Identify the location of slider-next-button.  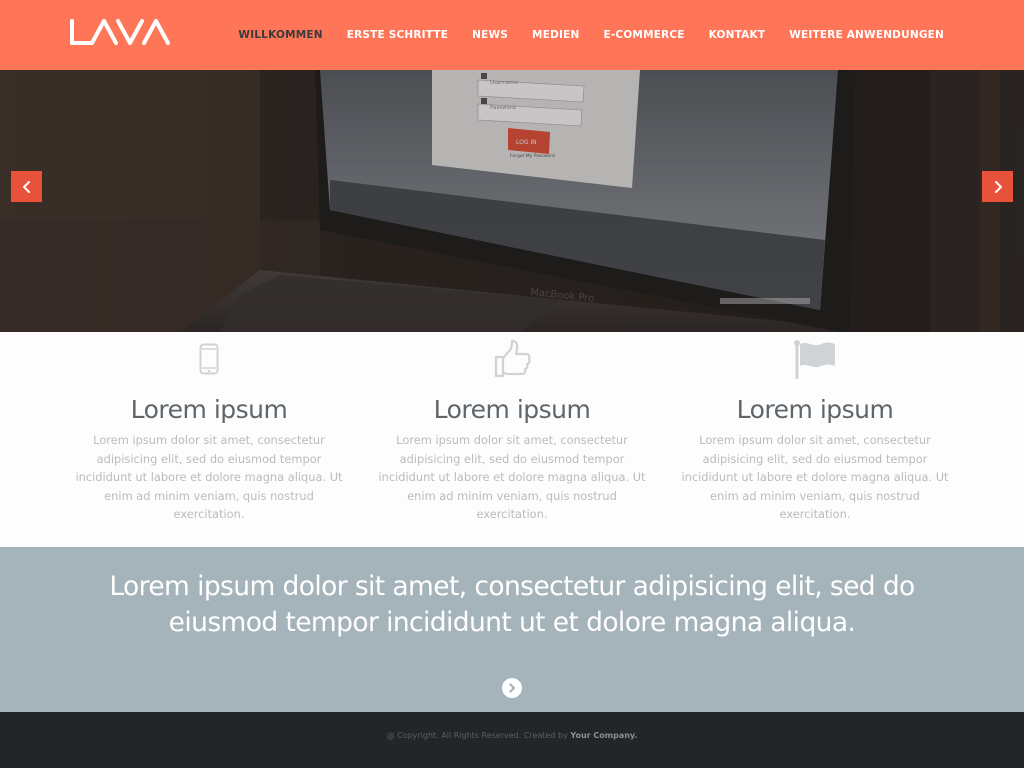
(997, 186).